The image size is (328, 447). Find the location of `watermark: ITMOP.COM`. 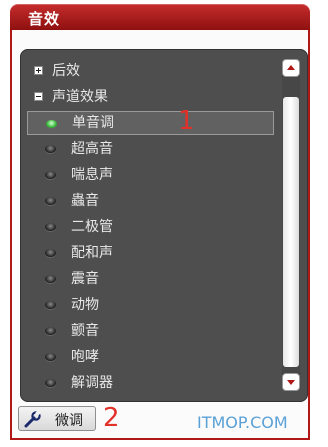

watermark: ITMOP.COM is located at coordinates (242, 422).